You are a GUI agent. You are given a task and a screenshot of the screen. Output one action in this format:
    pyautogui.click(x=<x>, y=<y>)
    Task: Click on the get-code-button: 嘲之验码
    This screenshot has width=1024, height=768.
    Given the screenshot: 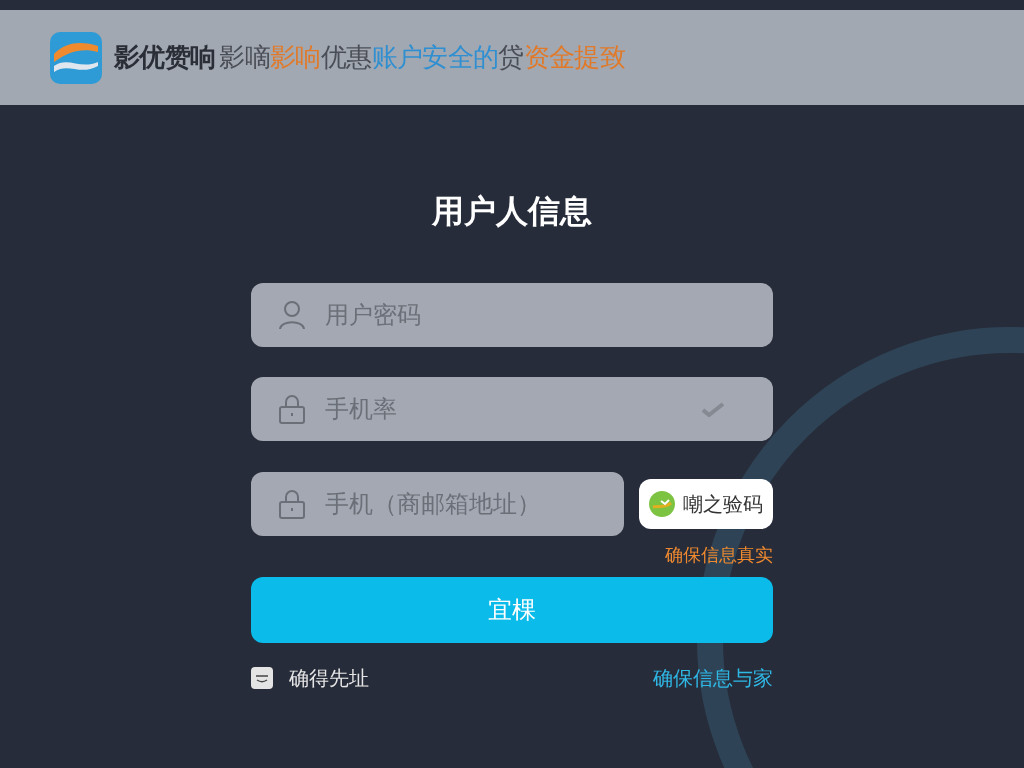 What is the action you would take?
    pyautogui.click(x=706, y=504)
    